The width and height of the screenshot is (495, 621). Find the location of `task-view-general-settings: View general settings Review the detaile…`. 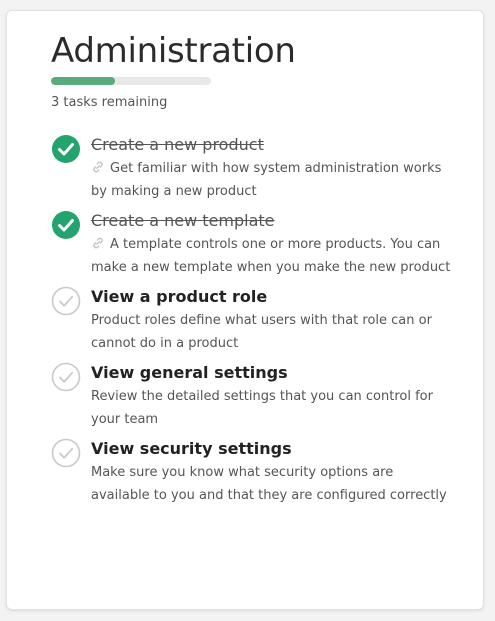

task-view-general-settings: View general settings Review the detaile… is located at coordinates (251, 396).